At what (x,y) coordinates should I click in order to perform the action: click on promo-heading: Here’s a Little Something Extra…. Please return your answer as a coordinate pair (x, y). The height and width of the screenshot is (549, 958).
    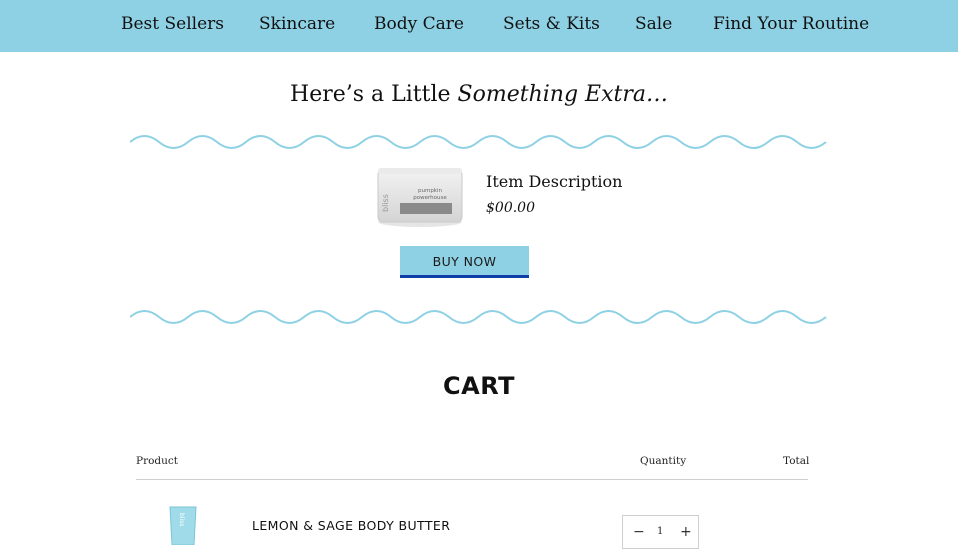
    Looking at the image, I should click on (479, 94).